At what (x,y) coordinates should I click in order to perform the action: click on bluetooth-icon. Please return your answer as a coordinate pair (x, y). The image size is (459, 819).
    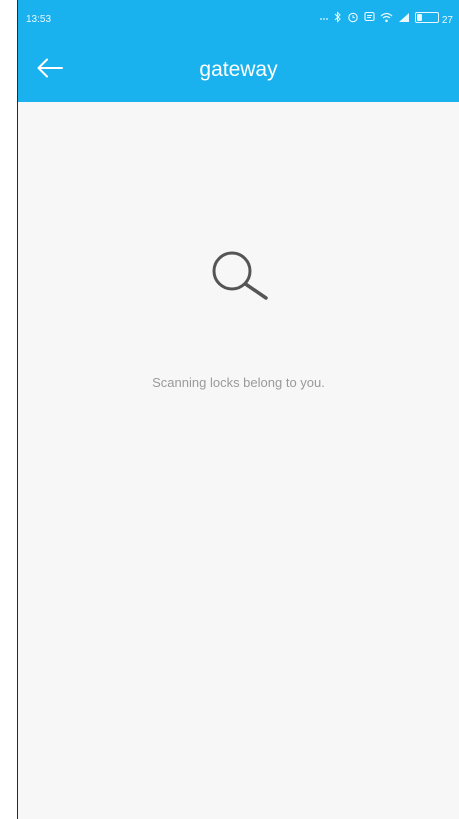
    Looking at the image, I should click on (338, 18).